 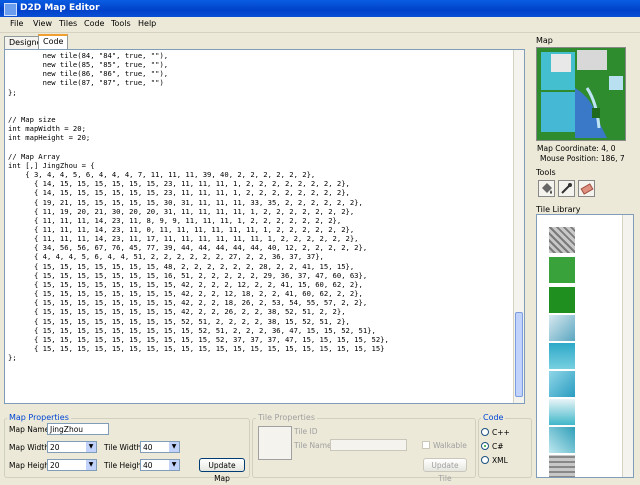 What do you see at coordinates (51, 165) in the screenshot?
I see `code-line: int [,] JingZhou = {` at bounding box center [51, 165].